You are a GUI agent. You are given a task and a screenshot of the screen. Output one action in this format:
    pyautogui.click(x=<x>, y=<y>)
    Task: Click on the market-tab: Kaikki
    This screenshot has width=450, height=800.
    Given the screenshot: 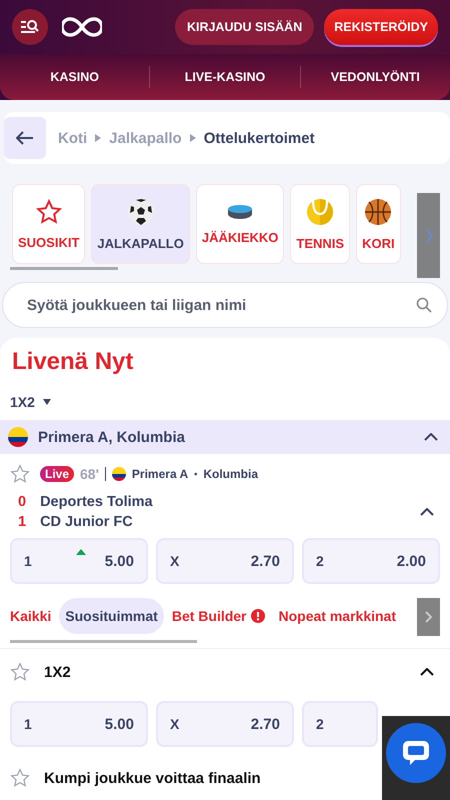 What is the action you would take?
    pyautogui.click(x=31, y=616)
    